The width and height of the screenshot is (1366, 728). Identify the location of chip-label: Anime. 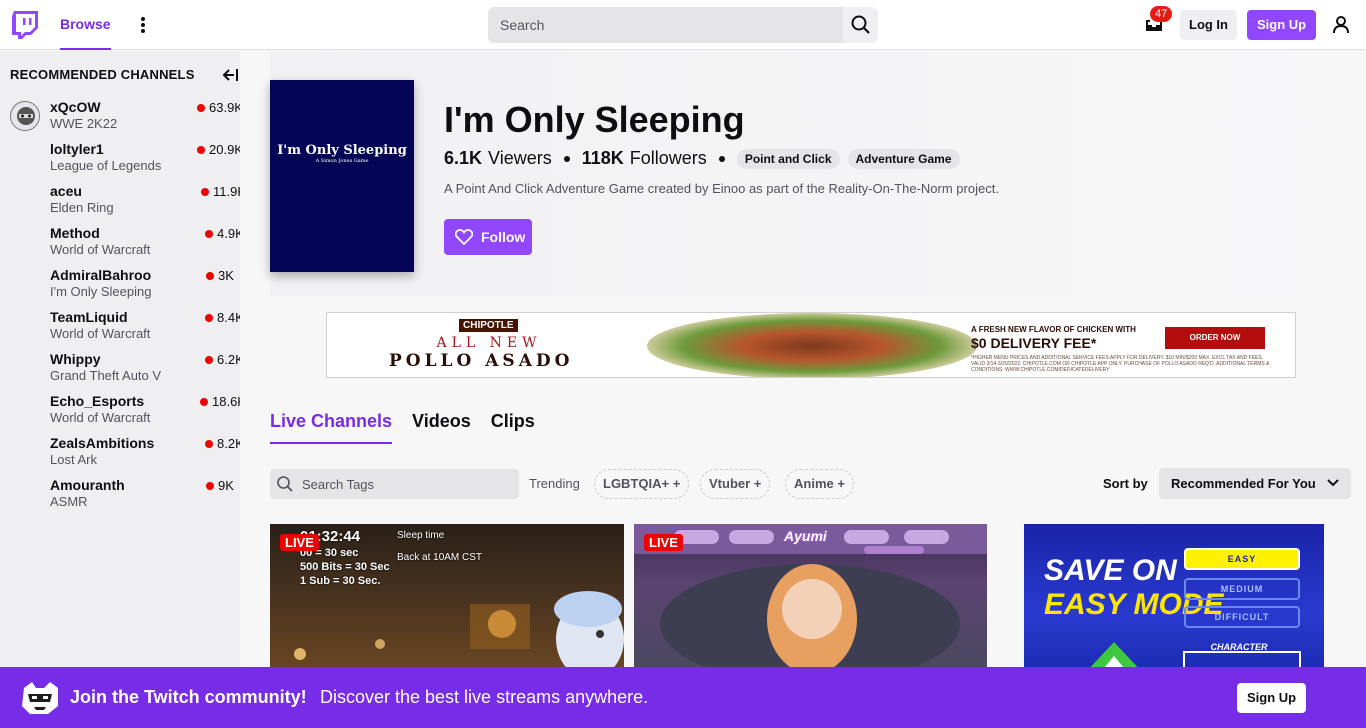
(814, 483).